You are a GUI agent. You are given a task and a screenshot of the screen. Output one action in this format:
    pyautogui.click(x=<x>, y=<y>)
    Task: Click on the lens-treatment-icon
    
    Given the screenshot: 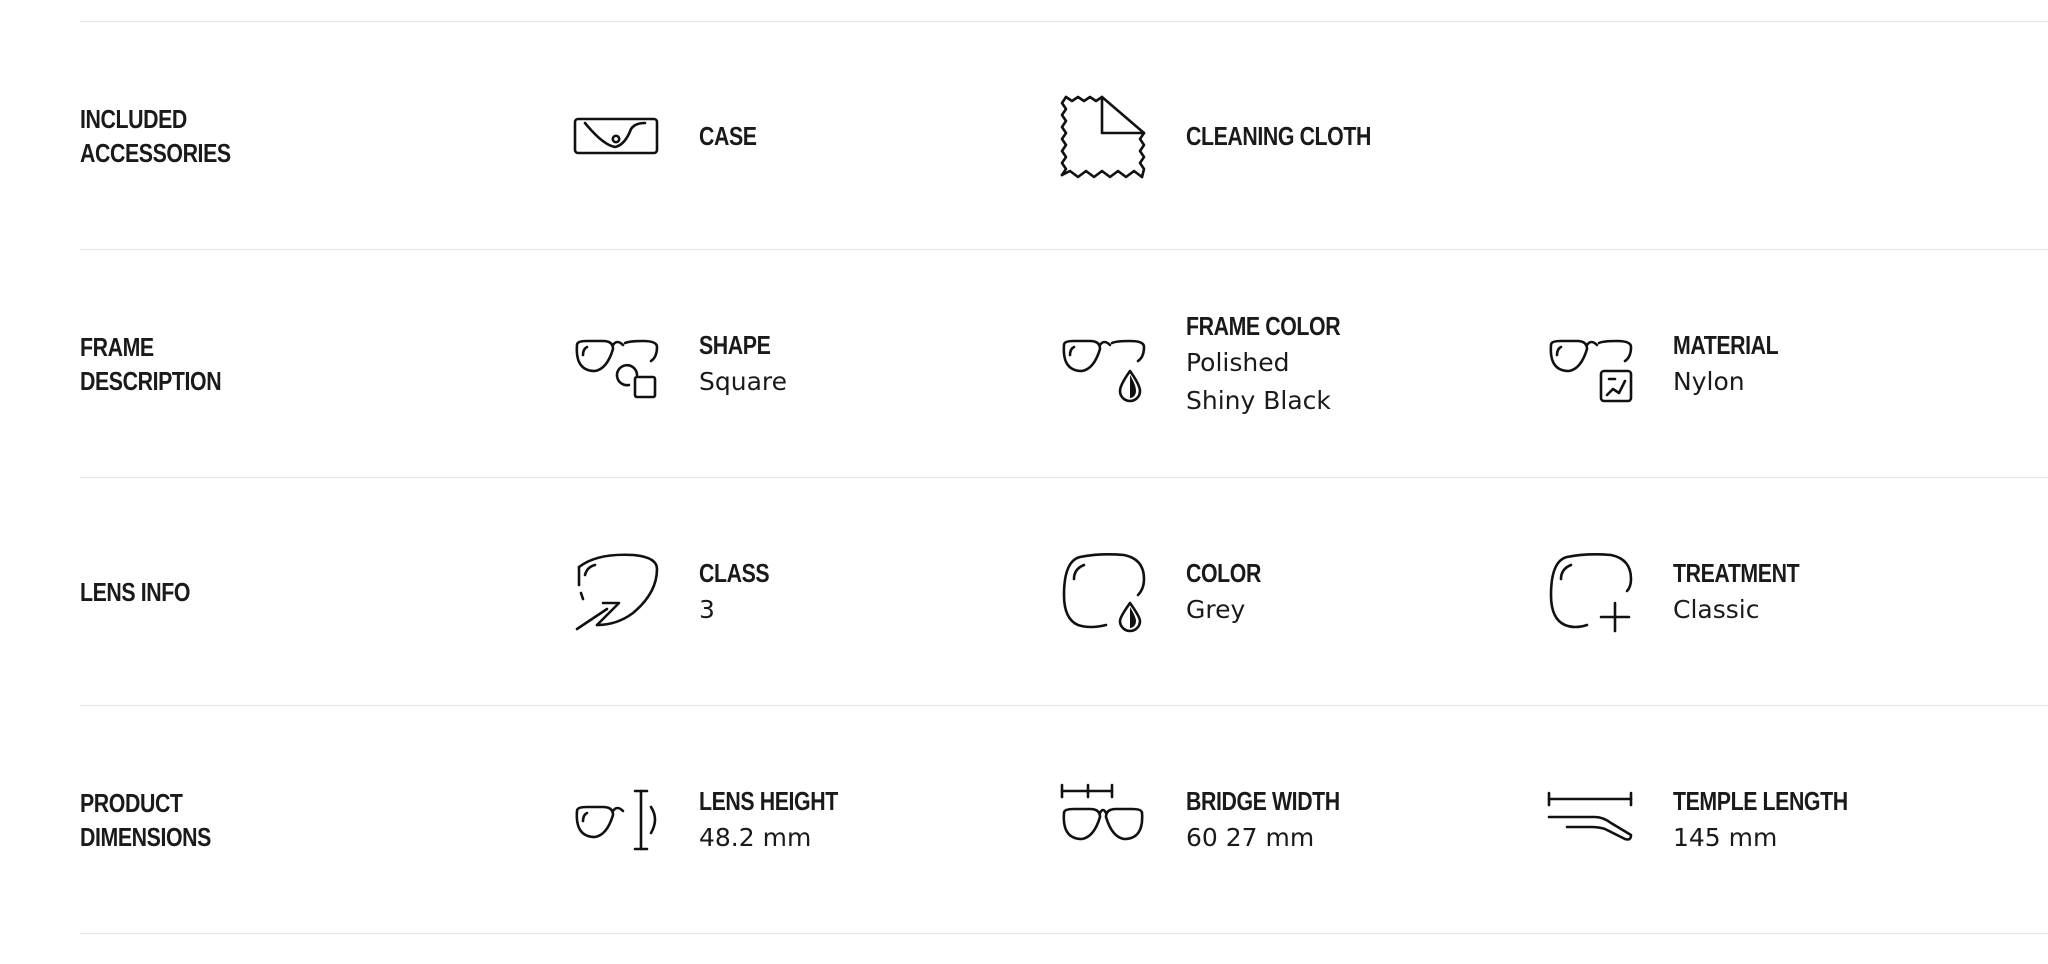 What is the action you would take?
    pyautogui.click(x=1590, y=592)
    